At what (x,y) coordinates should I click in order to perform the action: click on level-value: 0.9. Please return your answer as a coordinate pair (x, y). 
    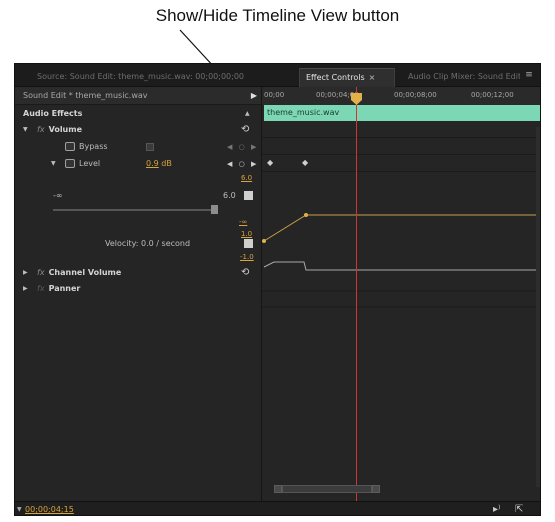
    Looking at the image, I should click on (152, 163).